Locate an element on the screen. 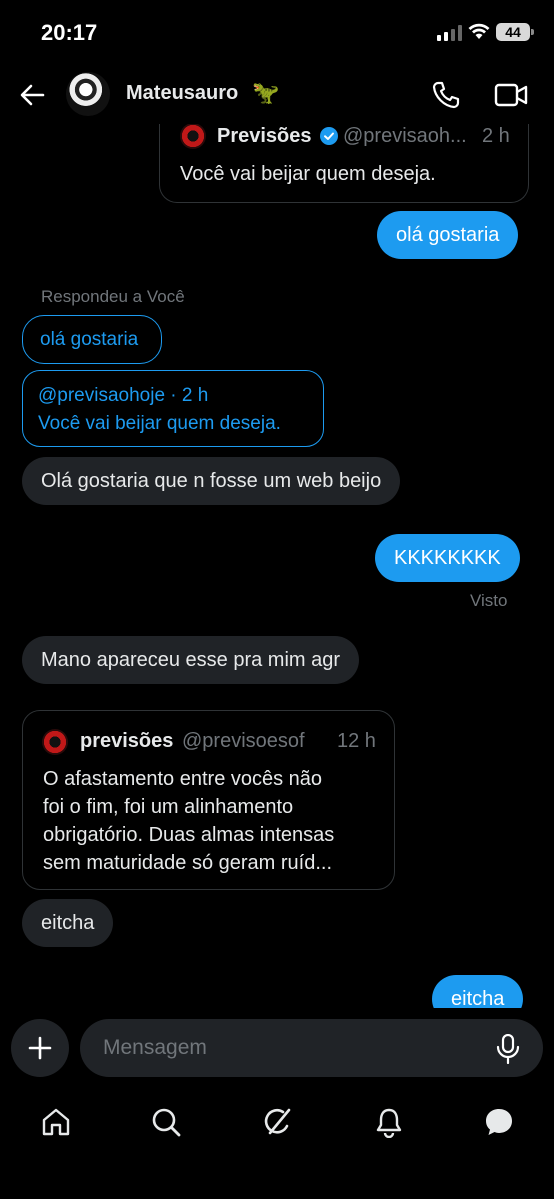 The height and width of the screenshot is (1199, 554). post-text-line: foi o fim, foi um alinhamento is located at coordinates (168, 807).